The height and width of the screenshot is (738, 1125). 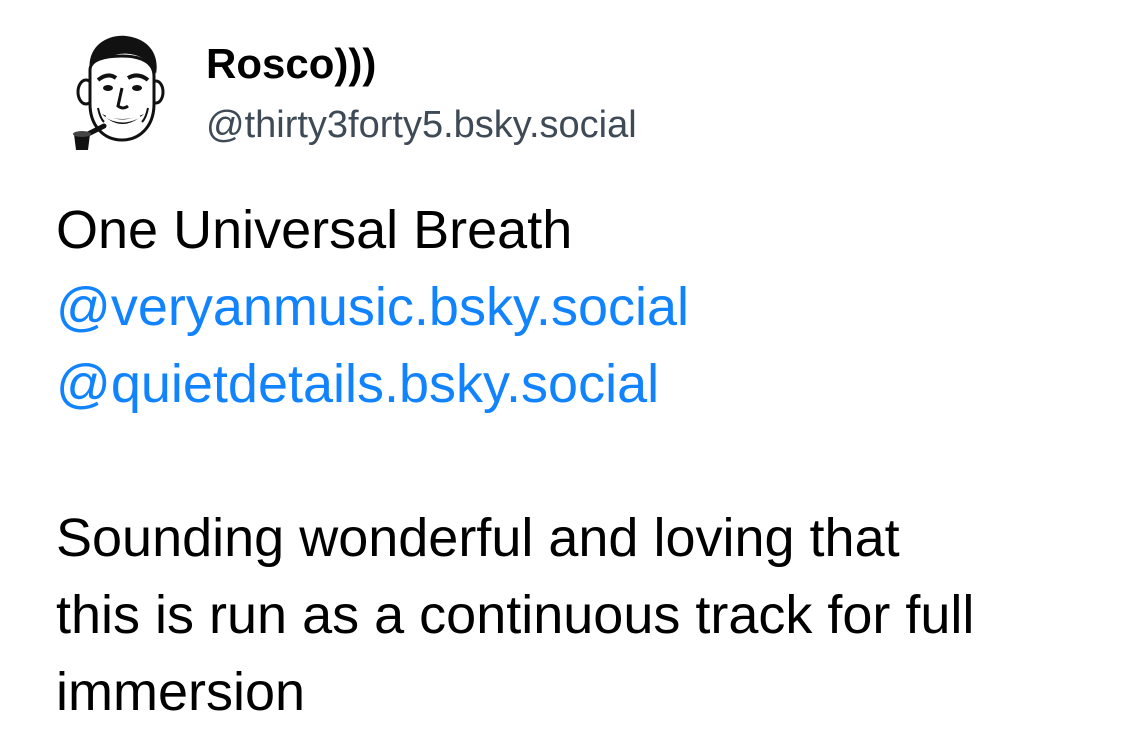 What do you see at coordinates (576, 384) in the screenshot?
I see `mention-link-quietdetails: @quietdetails.bsky.social` at bounding box center [576, 384].